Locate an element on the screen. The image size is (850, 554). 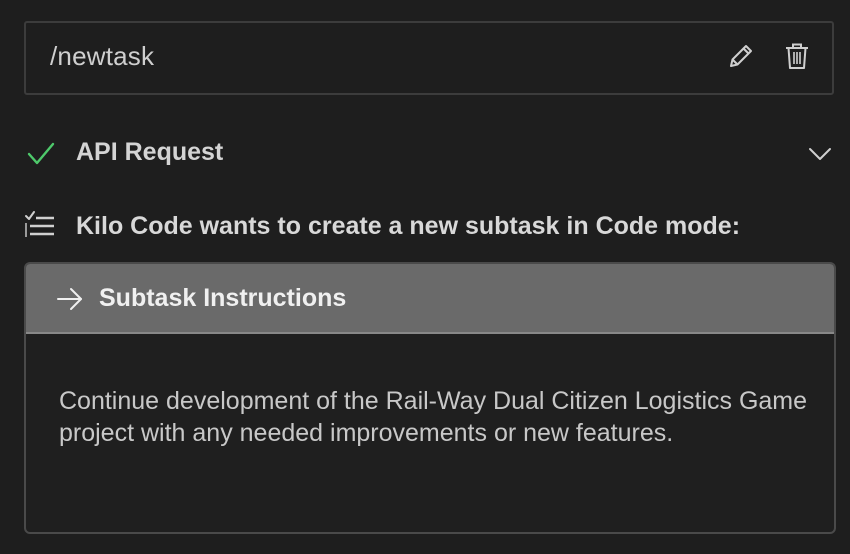
api-request-label: API Request is located at coordinates (150, 152).